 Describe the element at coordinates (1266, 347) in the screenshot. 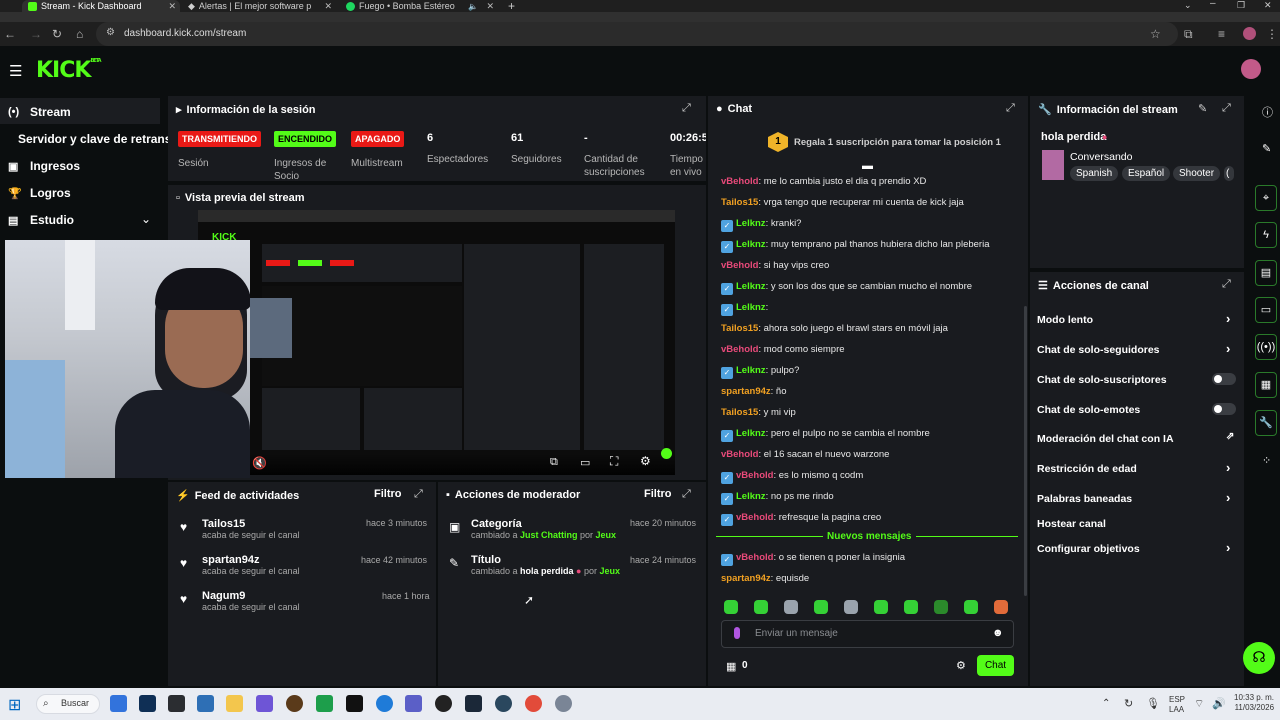

I see `rail-button-broadcast: ((•))` at that location.